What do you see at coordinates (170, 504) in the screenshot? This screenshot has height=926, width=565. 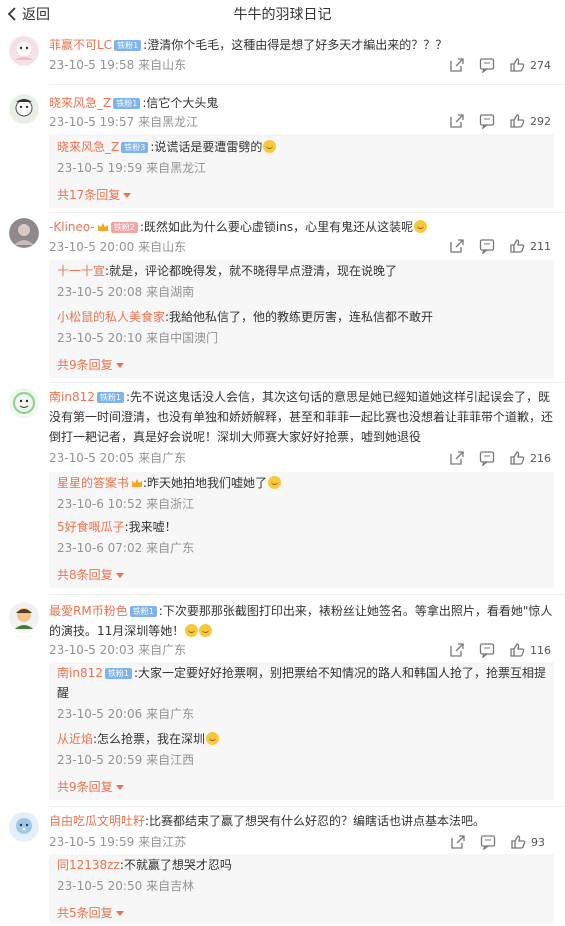 I see `location: 来自浙江` at bounding box center [170, 504].